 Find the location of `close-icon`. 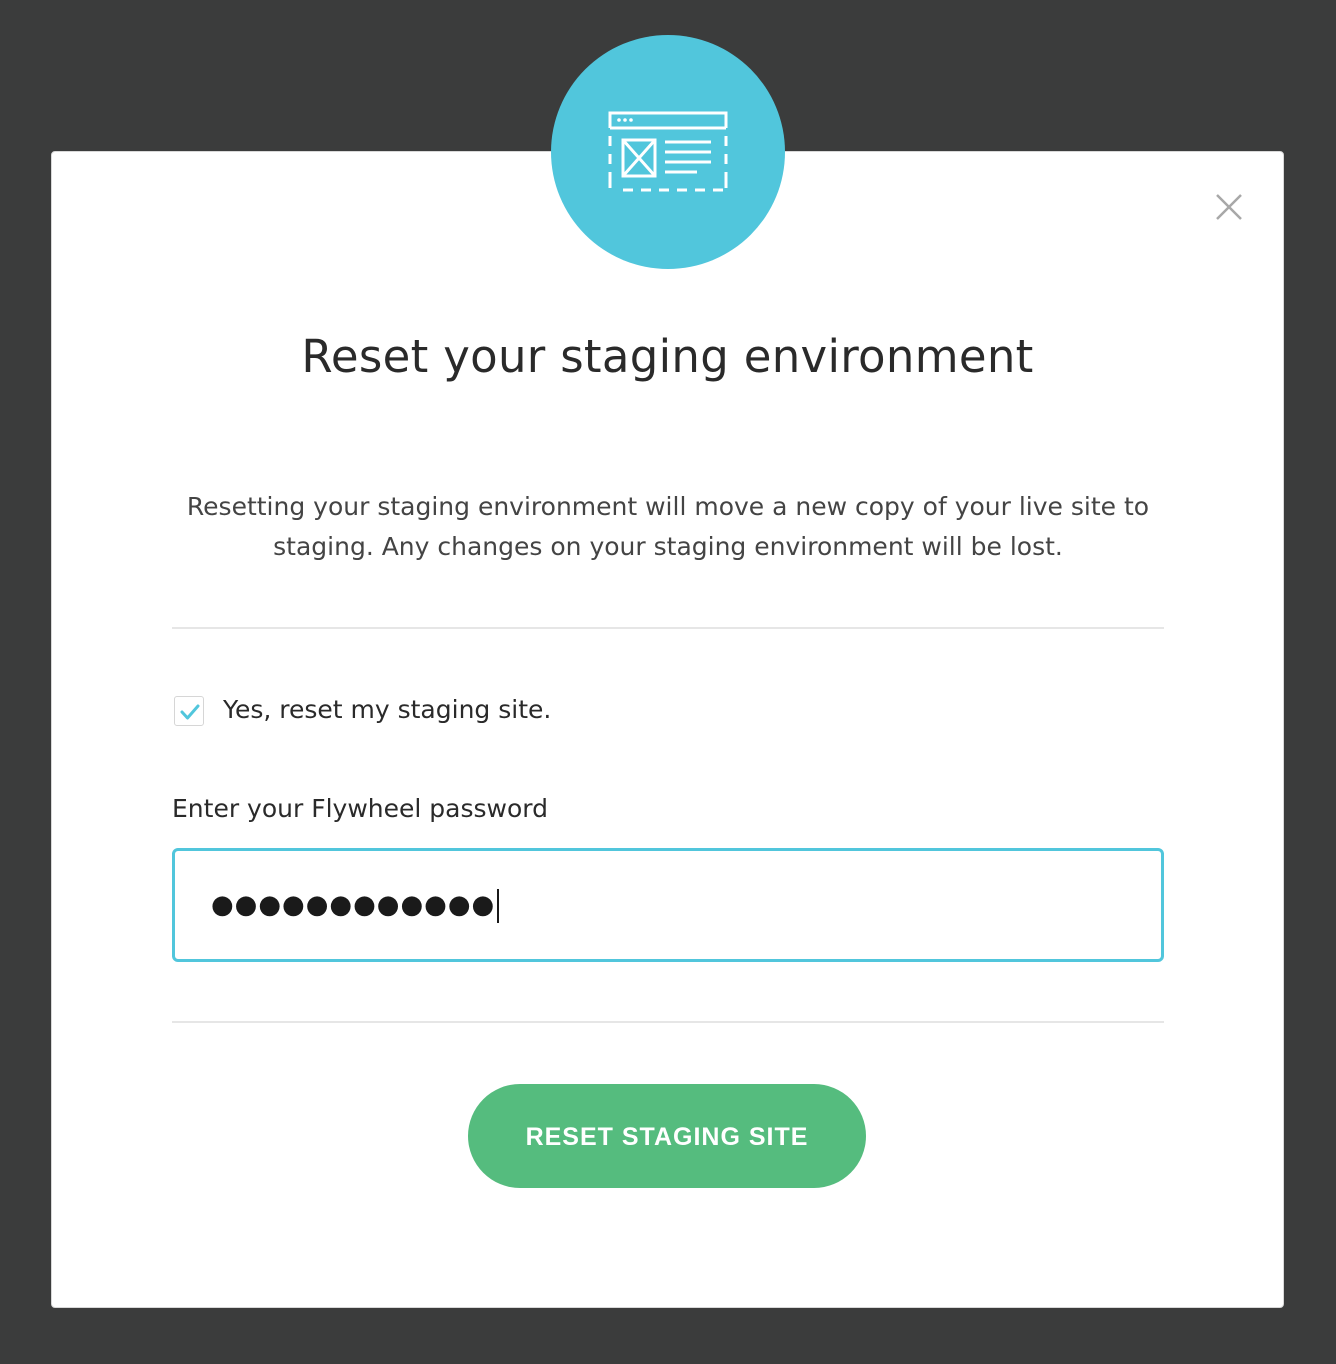

close-icon is located at coordinates (1229, 207).